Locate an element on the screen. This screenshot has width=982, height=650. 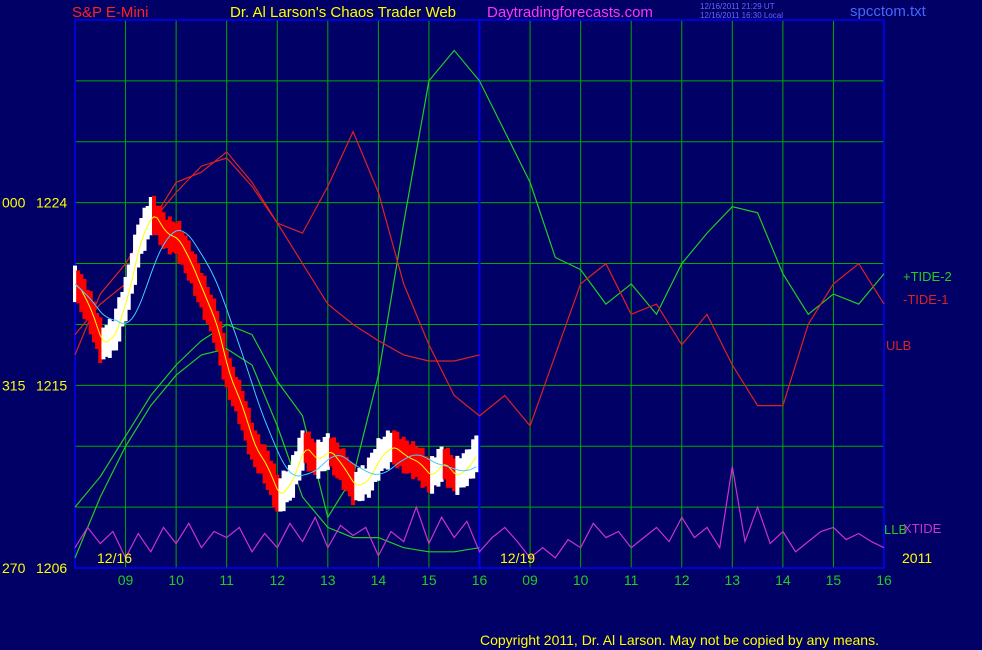
series-label-tide-1: -TIDE-1 is located at coordinates (926, 299).